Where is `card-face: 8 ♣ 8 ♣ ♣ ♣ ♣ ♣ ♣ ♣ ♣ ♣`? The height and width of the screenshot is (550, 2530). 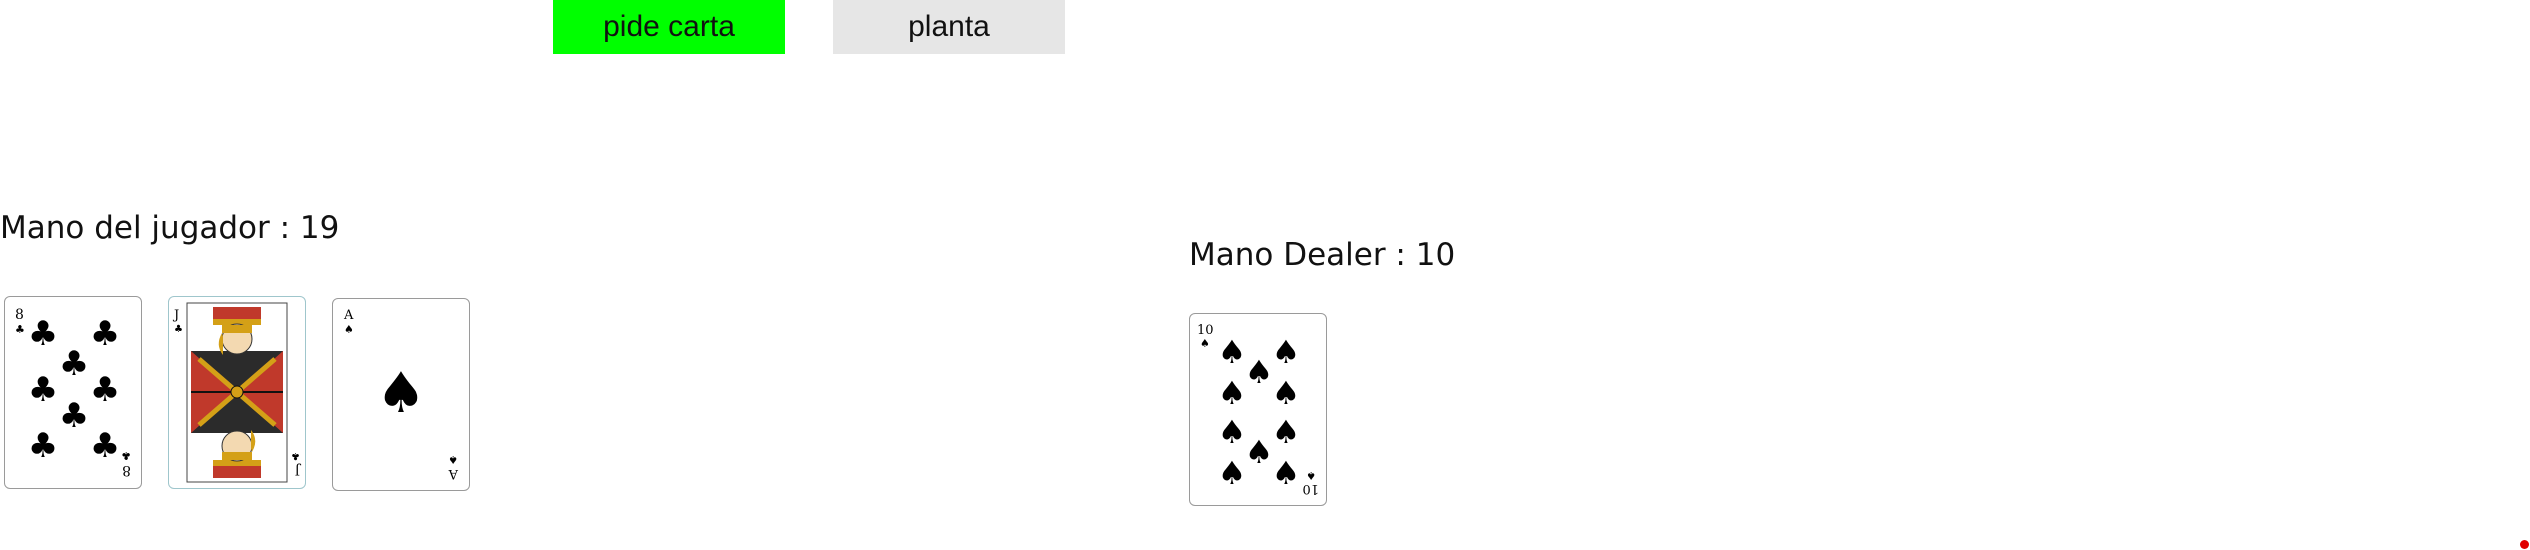 card-face: 8 ♣ 8 ♣ ♣ ♣ ♣ ♣ ♣ ♣ ♣ ♣ is located at coordinates (73, 392).